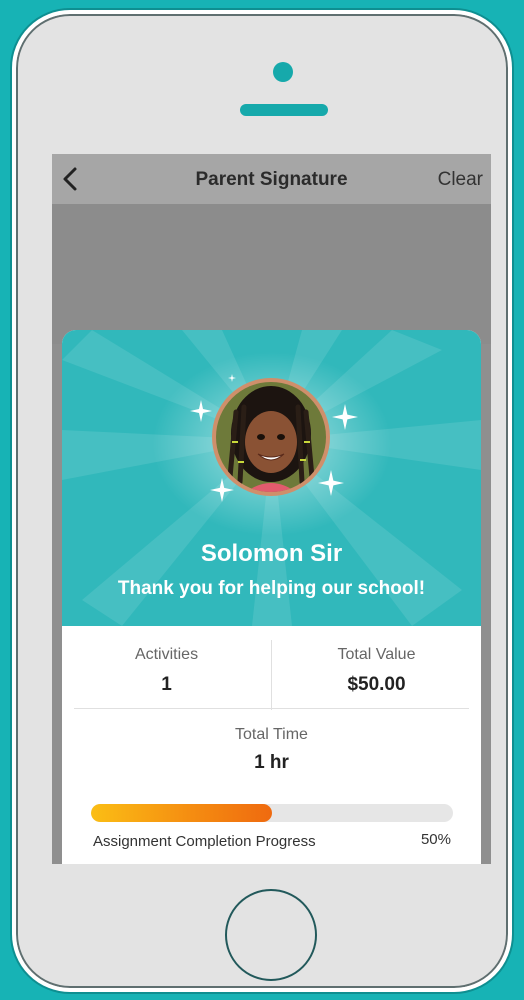  I want to click on camera-dot, so click(283, 72).